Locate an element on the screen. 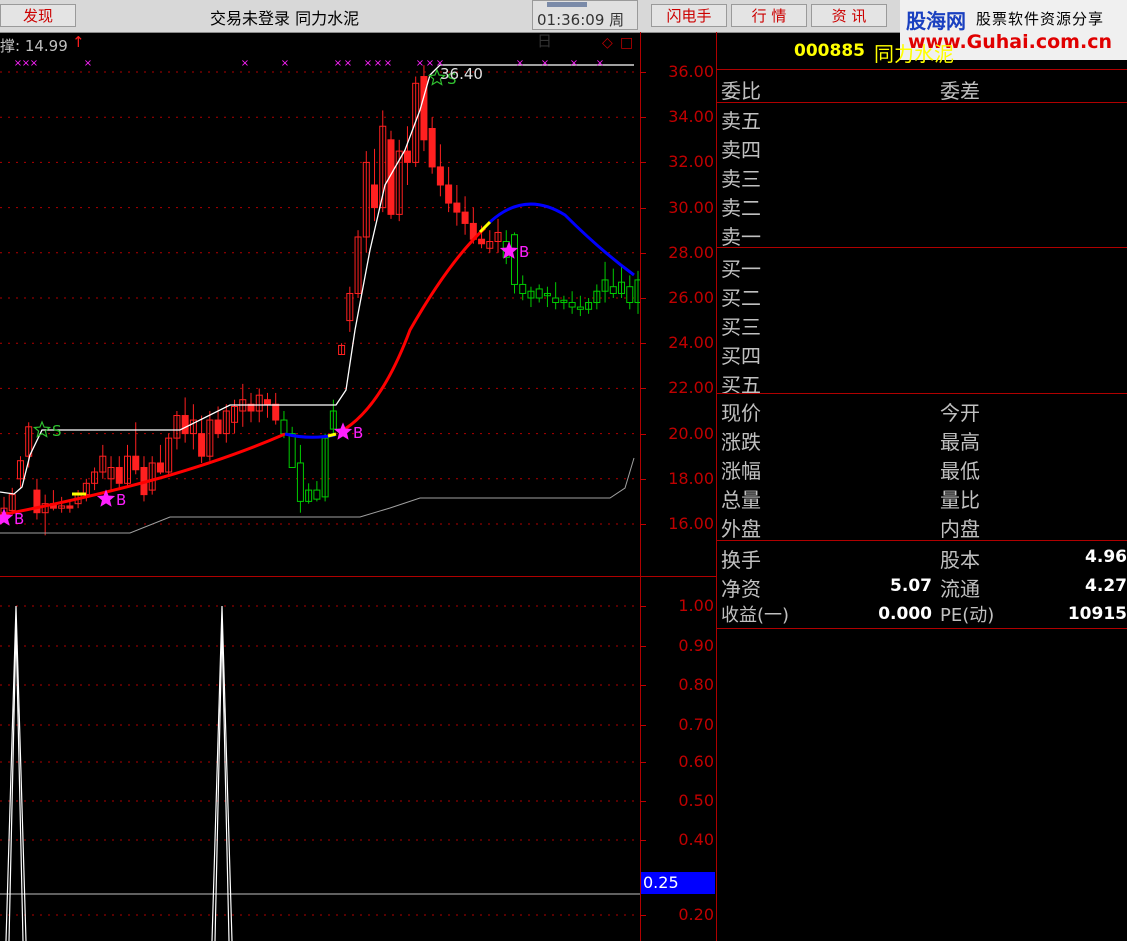 This screenshot has height=941, width=1127. clock: 01:36:09 周日 is located at coordinates (585, 25).